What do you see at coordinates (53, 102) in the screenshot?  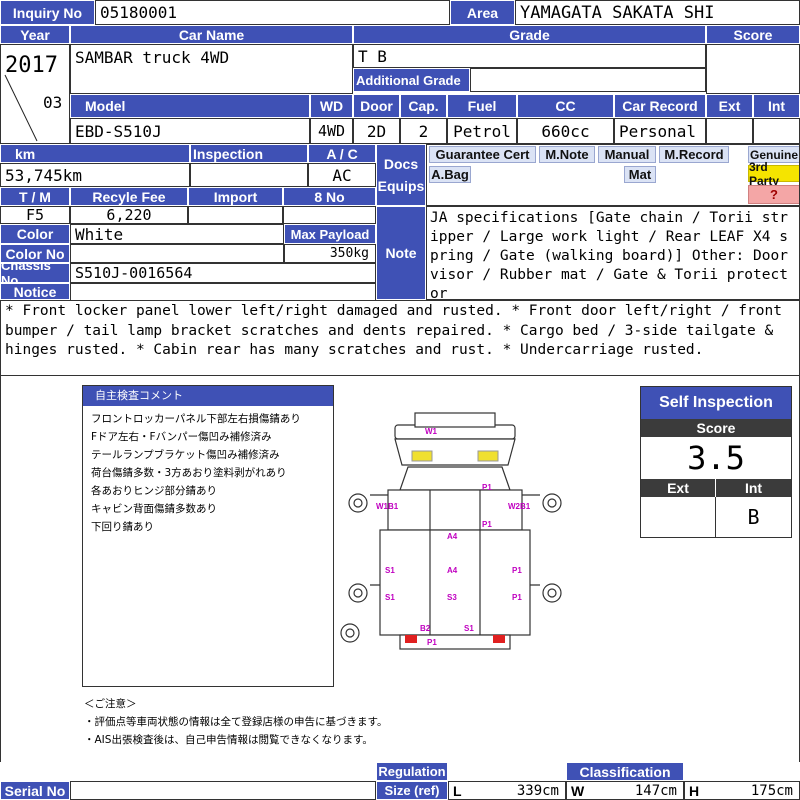 I see `month-value: 03` at bounding box center [53, 102].